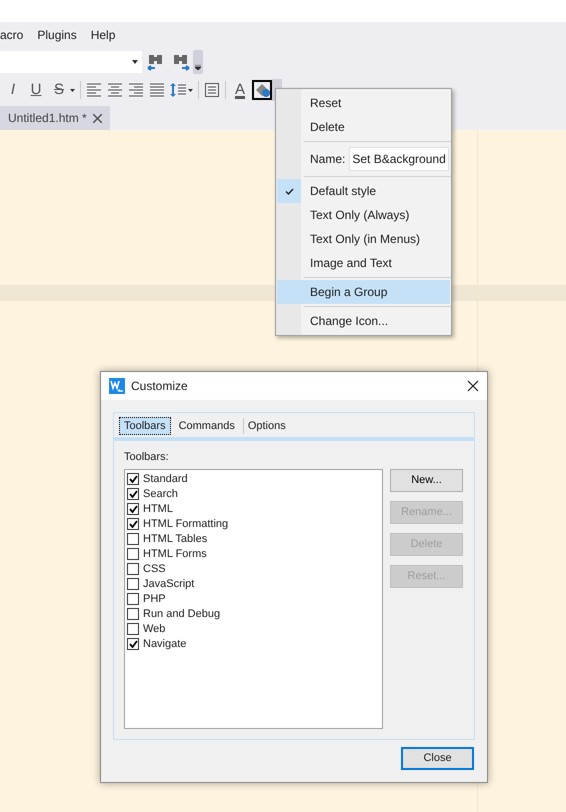 The height and width of the screenshot is (812, 566). What do you see at coordinates (363, 239) in the screenshot?
I see `menu-item: Text Only (in Menus)` at bounding box center [363, 239].